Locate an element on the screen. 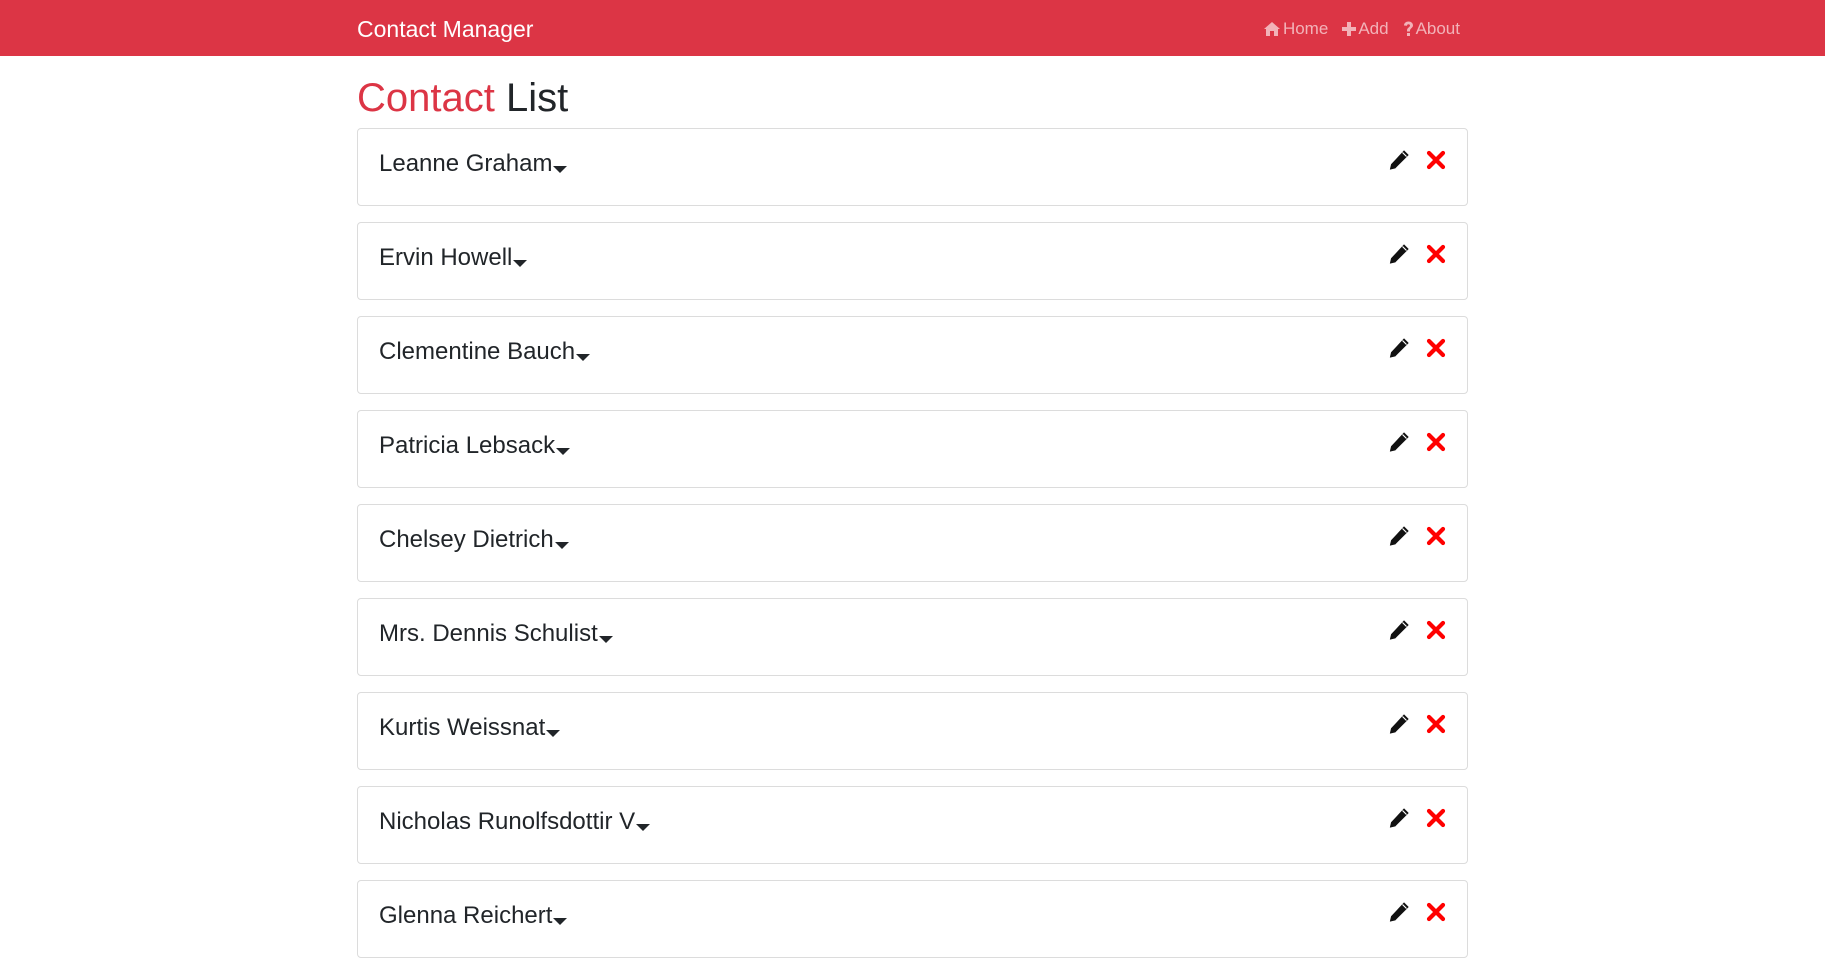 The width and height of the screenshot is (1825, 974). contact-name-toggle: Leanne Graham is located at coordinates (473, 164).